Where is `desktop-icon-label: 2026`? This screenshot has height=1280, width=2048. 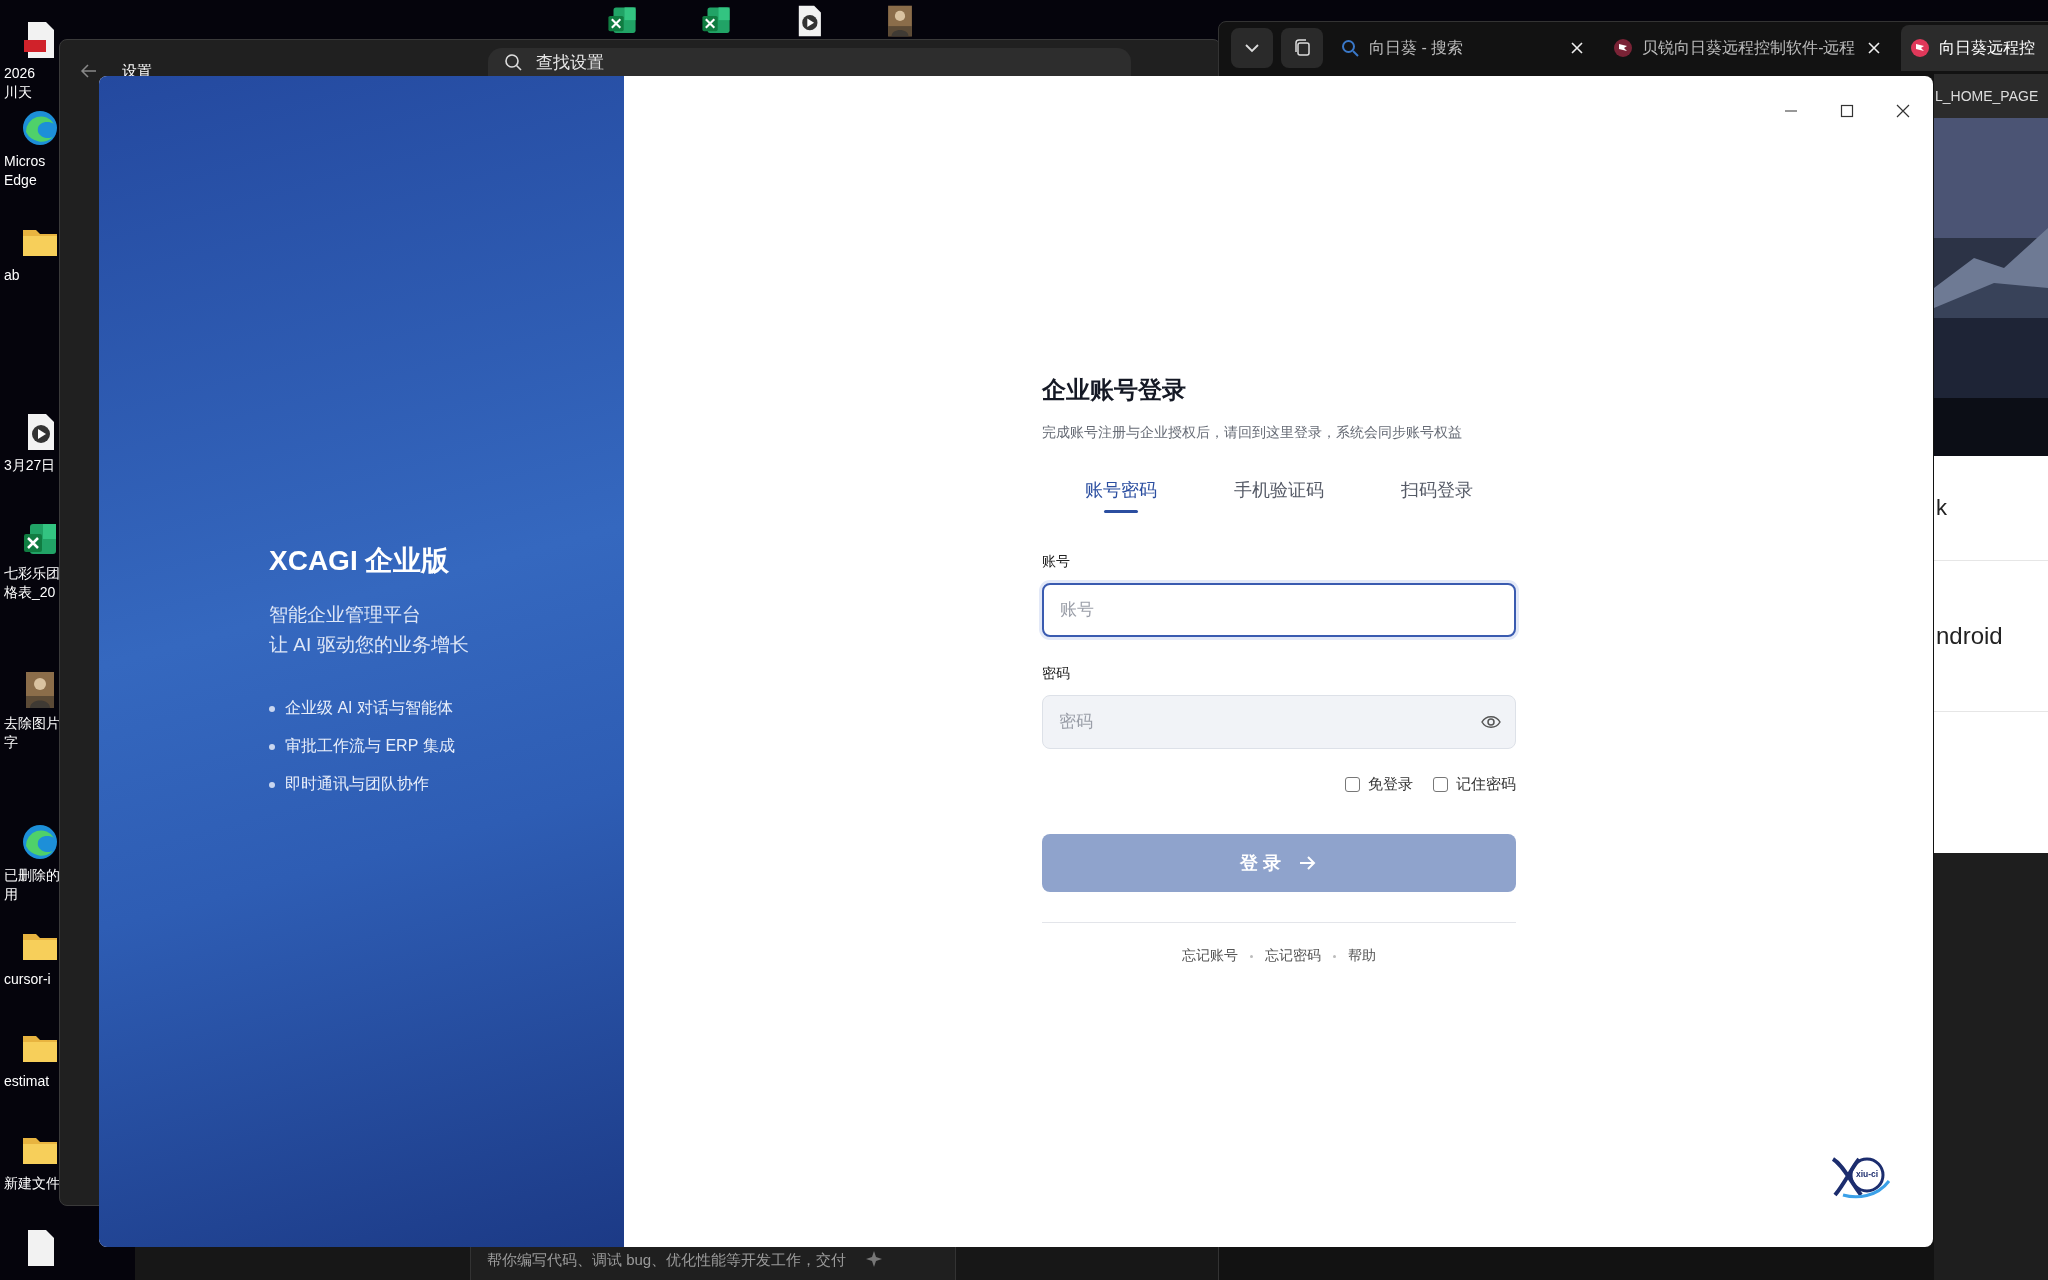
desktop-icon-label: 2026 is located at coordinates (20, 73).